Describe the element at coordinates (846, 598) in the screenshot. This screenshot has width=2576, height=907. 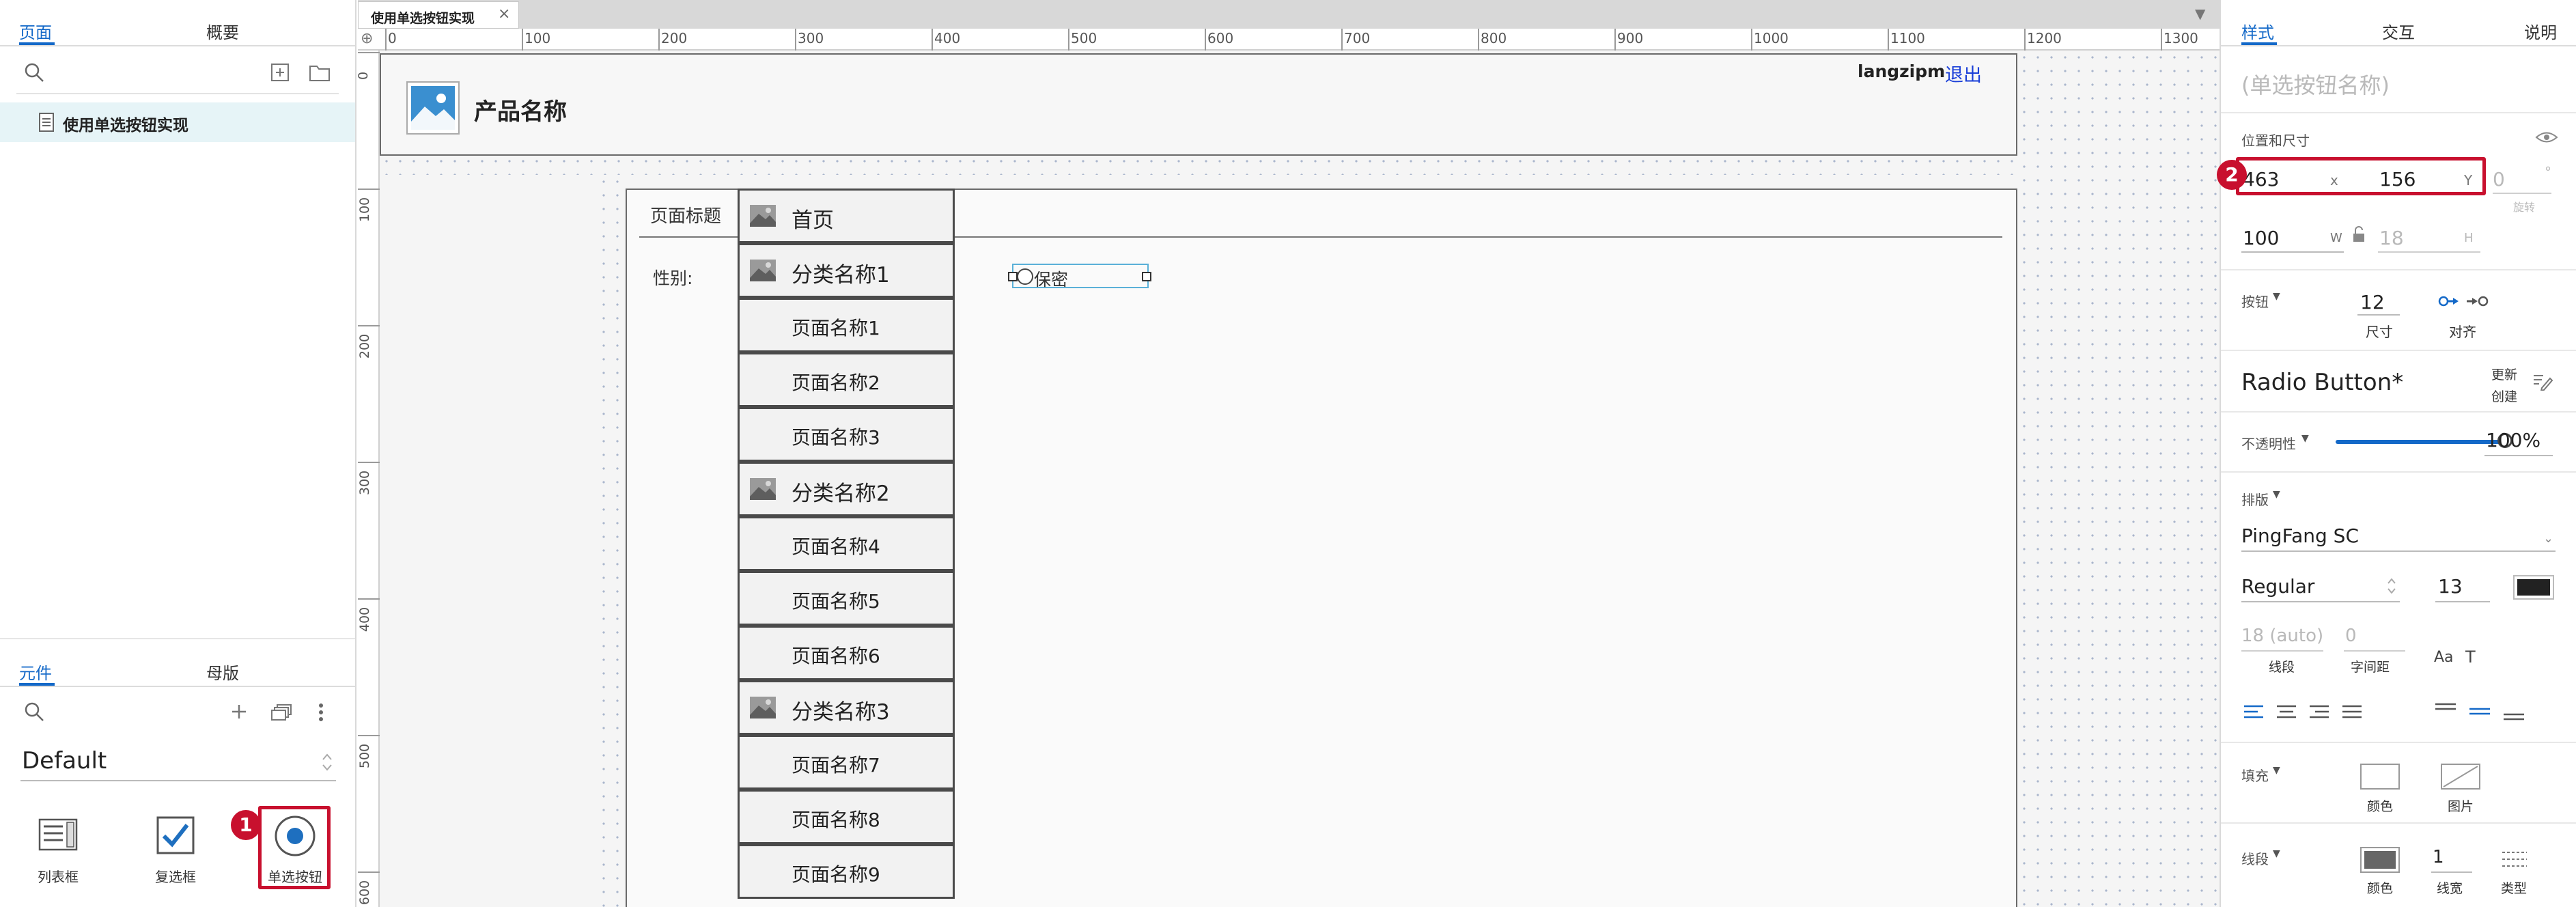
I see `nav-item: 页面名称5` at that location.